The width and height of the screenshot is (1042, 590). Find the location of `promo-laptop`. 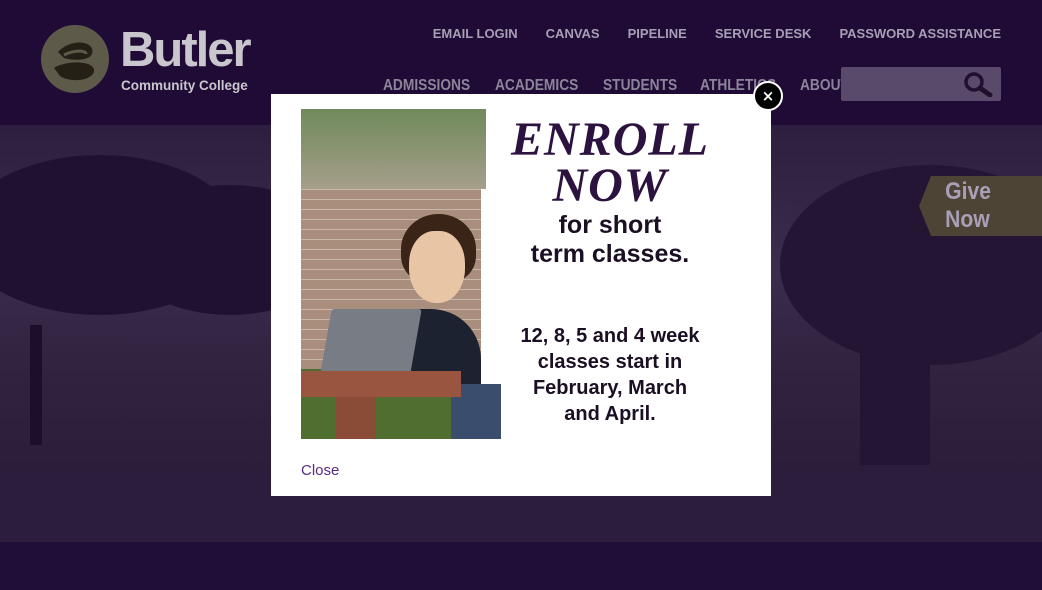

promo-laptop is located at coordinates (371, 341).